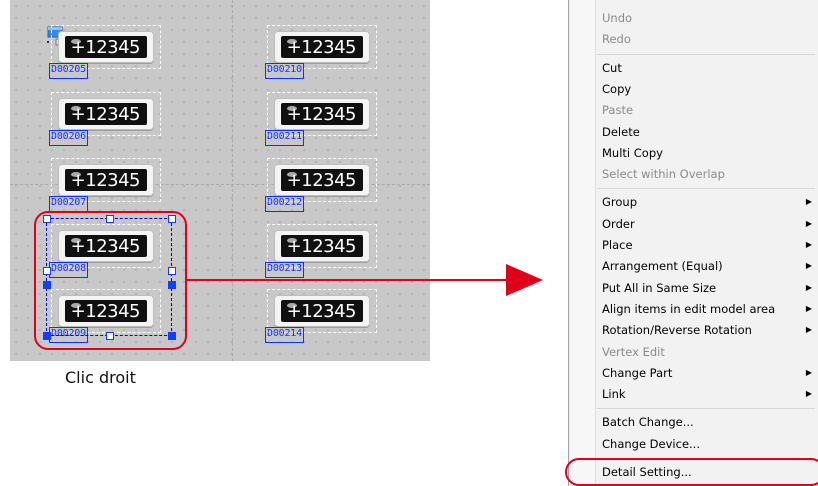 The image size is (818, 486). I want to click on part-address-label: D00206, so click(68, 138).